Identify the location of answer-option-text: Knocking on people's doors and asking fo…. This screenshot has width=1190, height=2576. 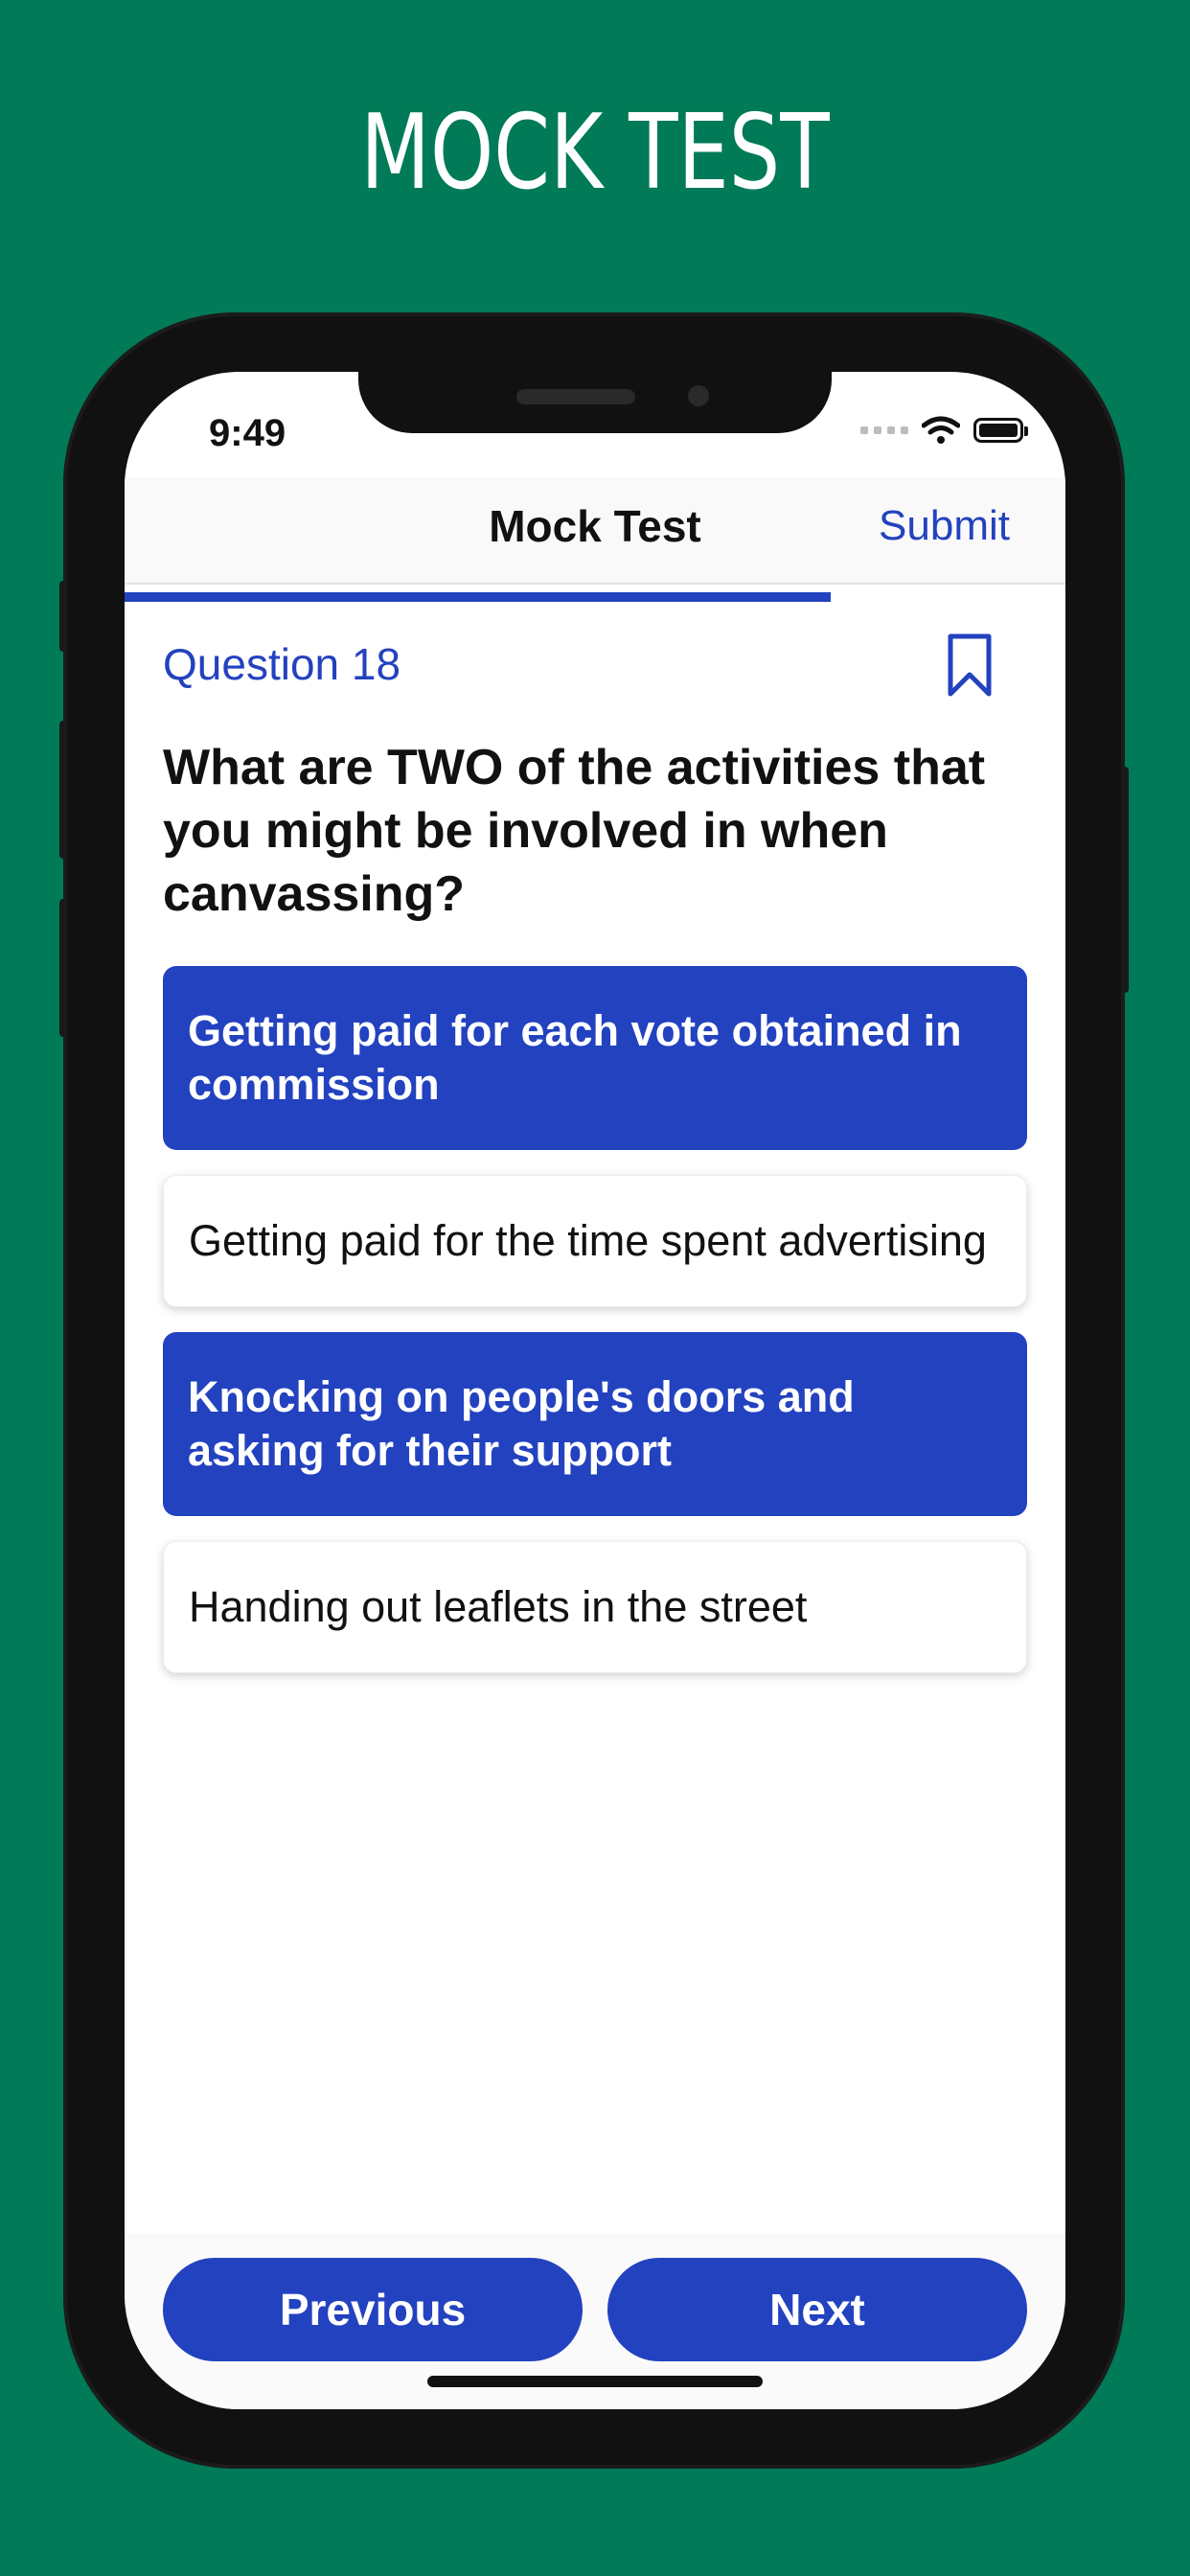
(522, 1423).